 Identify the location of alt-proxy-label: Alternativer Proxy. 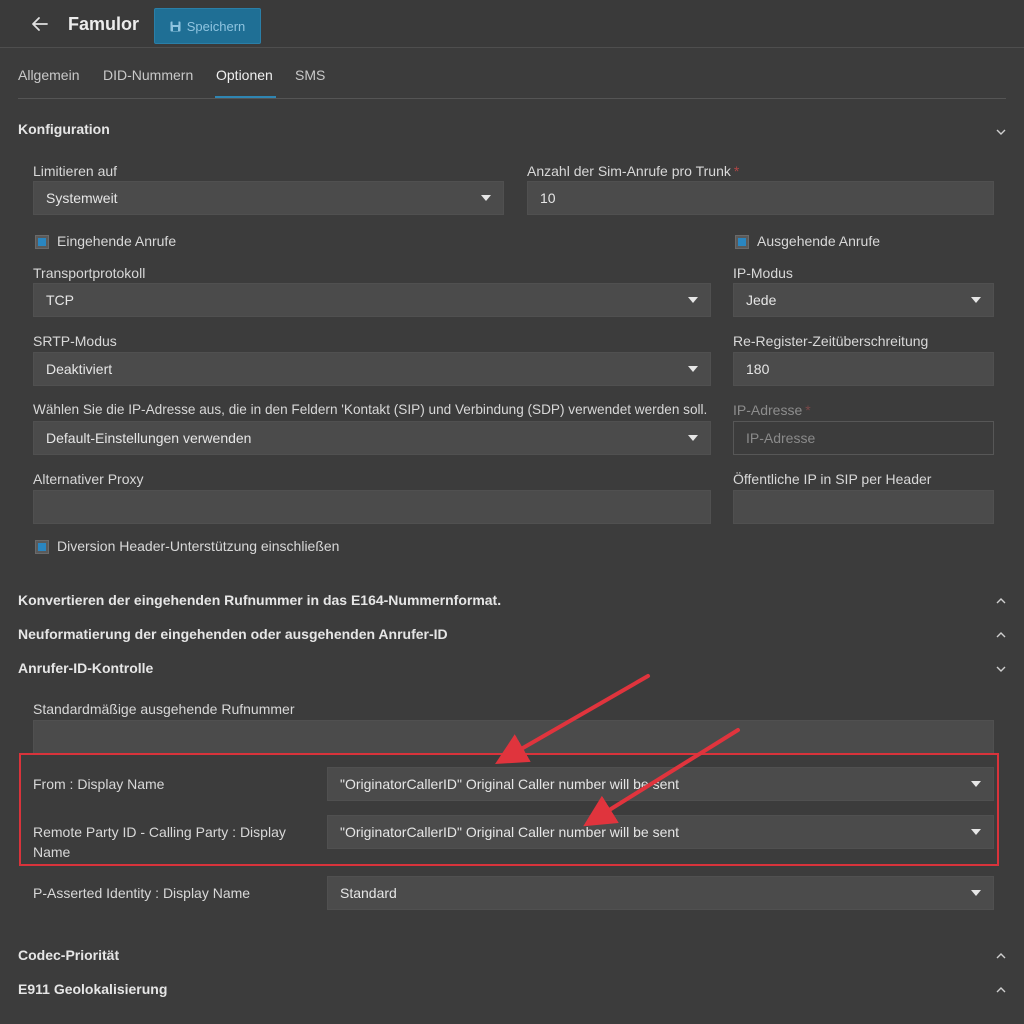
(88, 479).